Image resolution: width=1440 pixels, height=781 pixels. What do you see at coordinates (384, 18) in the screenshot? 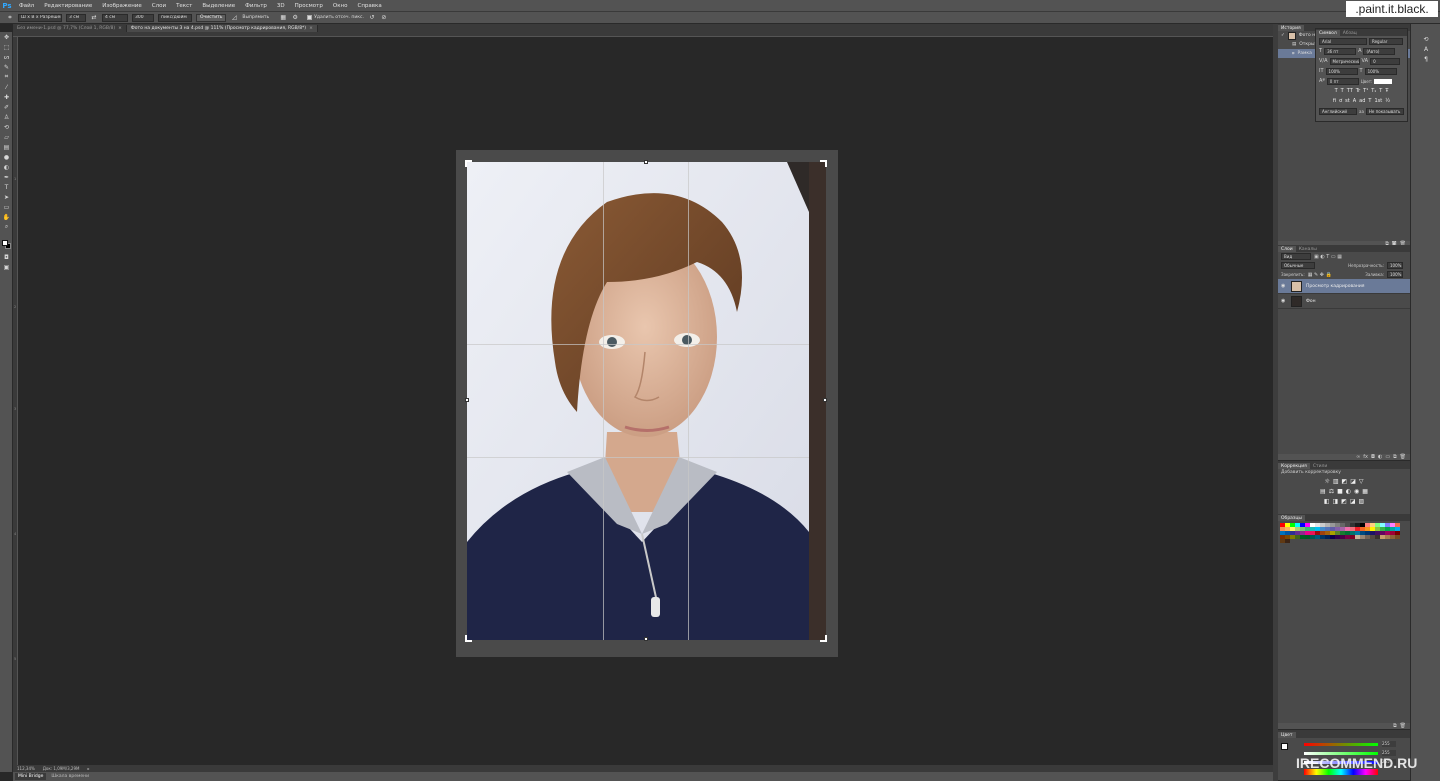
I see `cancel-icon: ⊘` at bounding box center [384, 18].